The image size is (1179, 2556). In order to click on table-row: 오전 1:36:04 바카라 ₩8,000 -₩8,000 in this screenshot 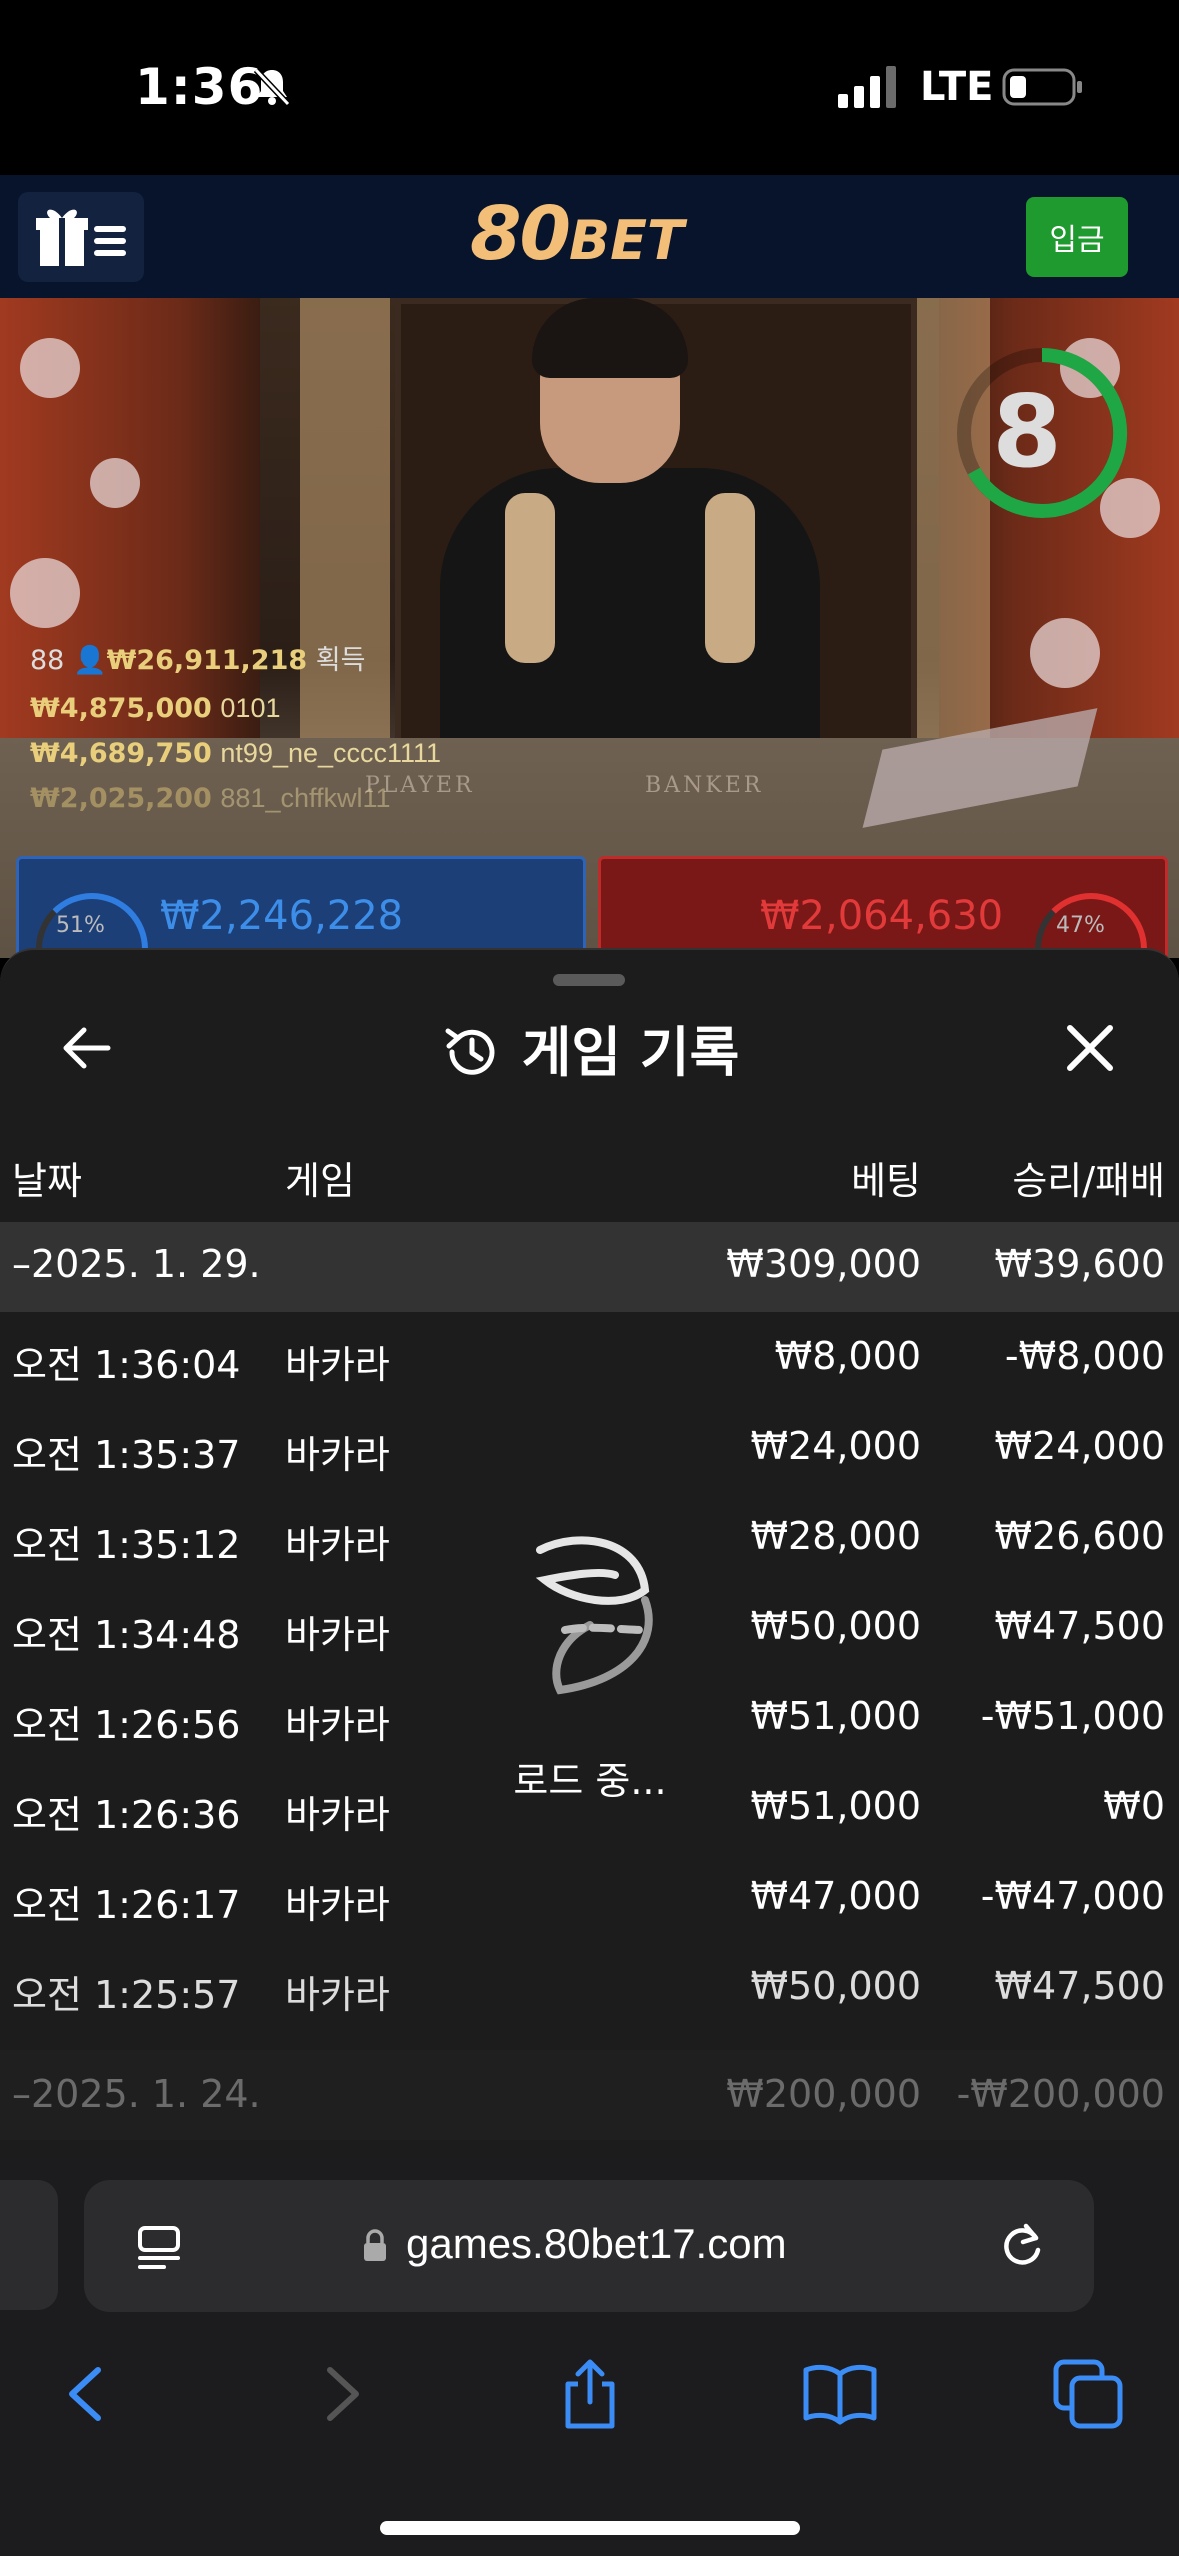, I will do `click(589, 1357)`.